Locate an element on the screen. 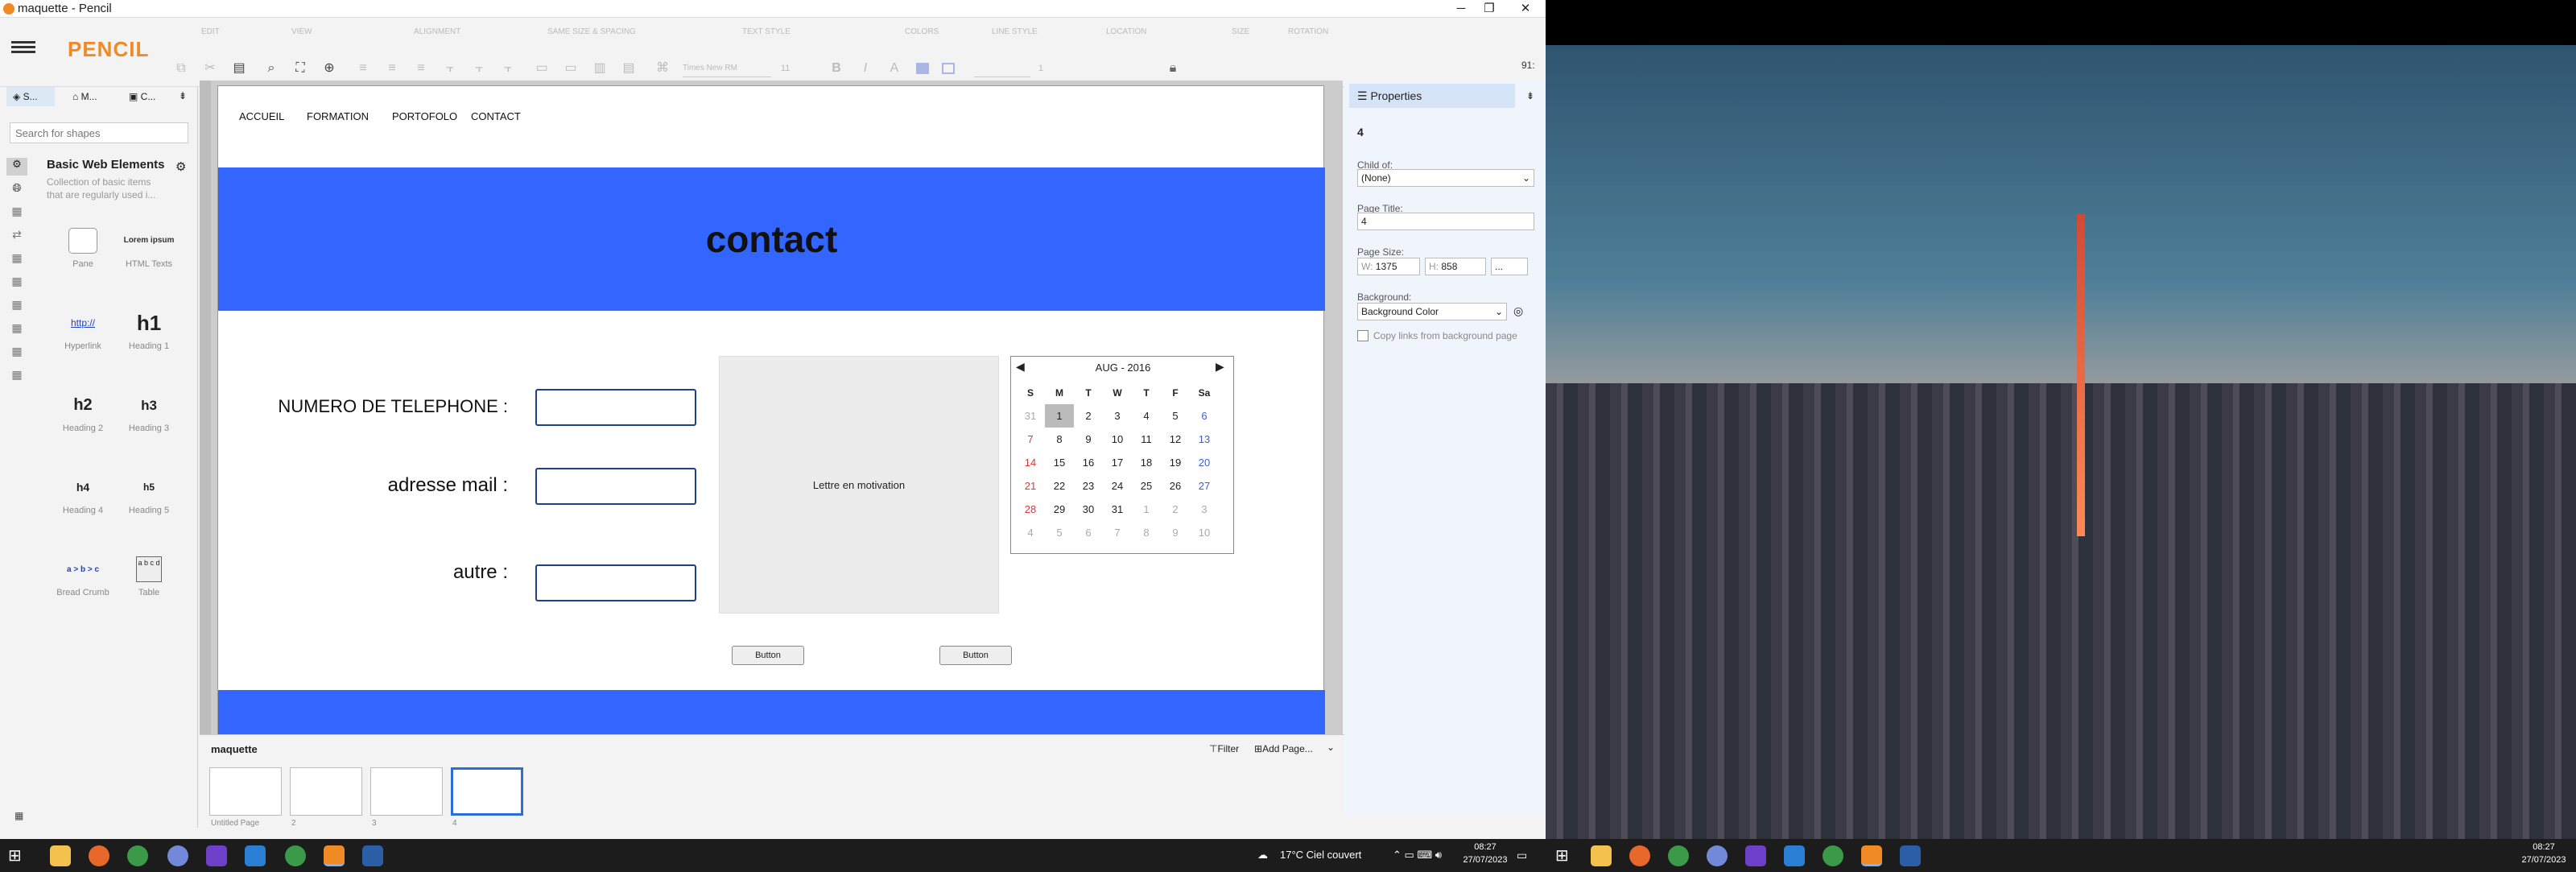 The image size is (2576, 872). calendar-day: 24 is located at coordinates (1117, 486).